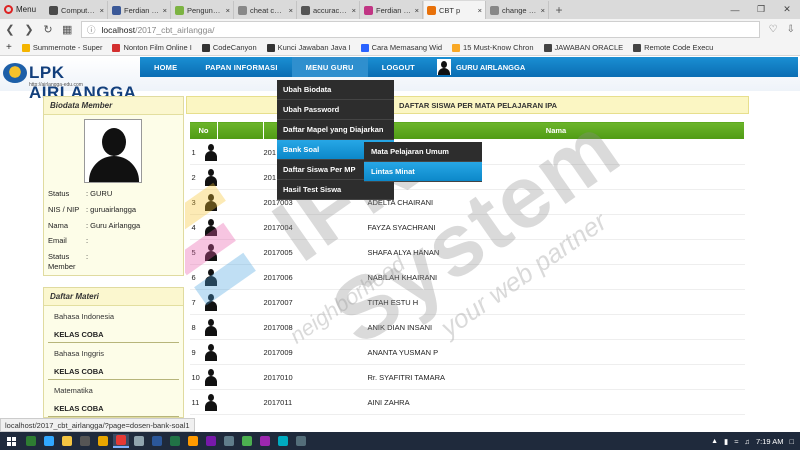 The height and width of the screenshot is (450, 800). I want to click on notifications-icon: □, so click(791, 441).